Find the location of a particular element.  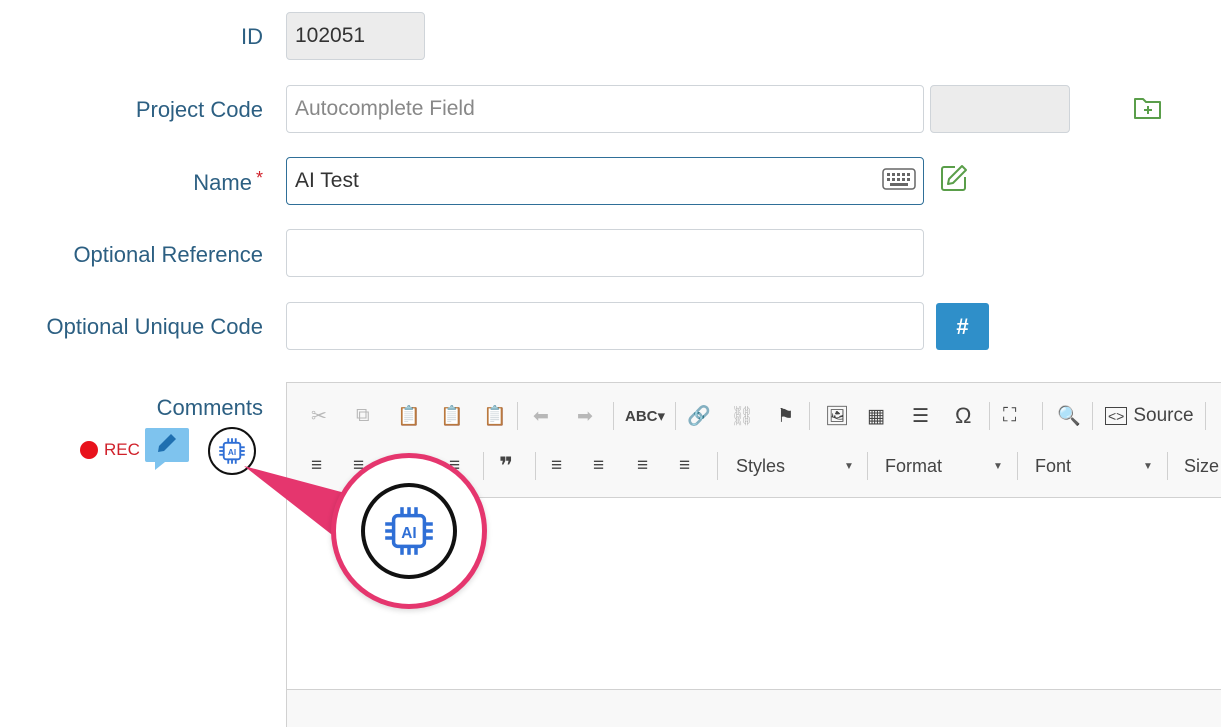

source-icon: <> is located at coordinates (1116, 416).